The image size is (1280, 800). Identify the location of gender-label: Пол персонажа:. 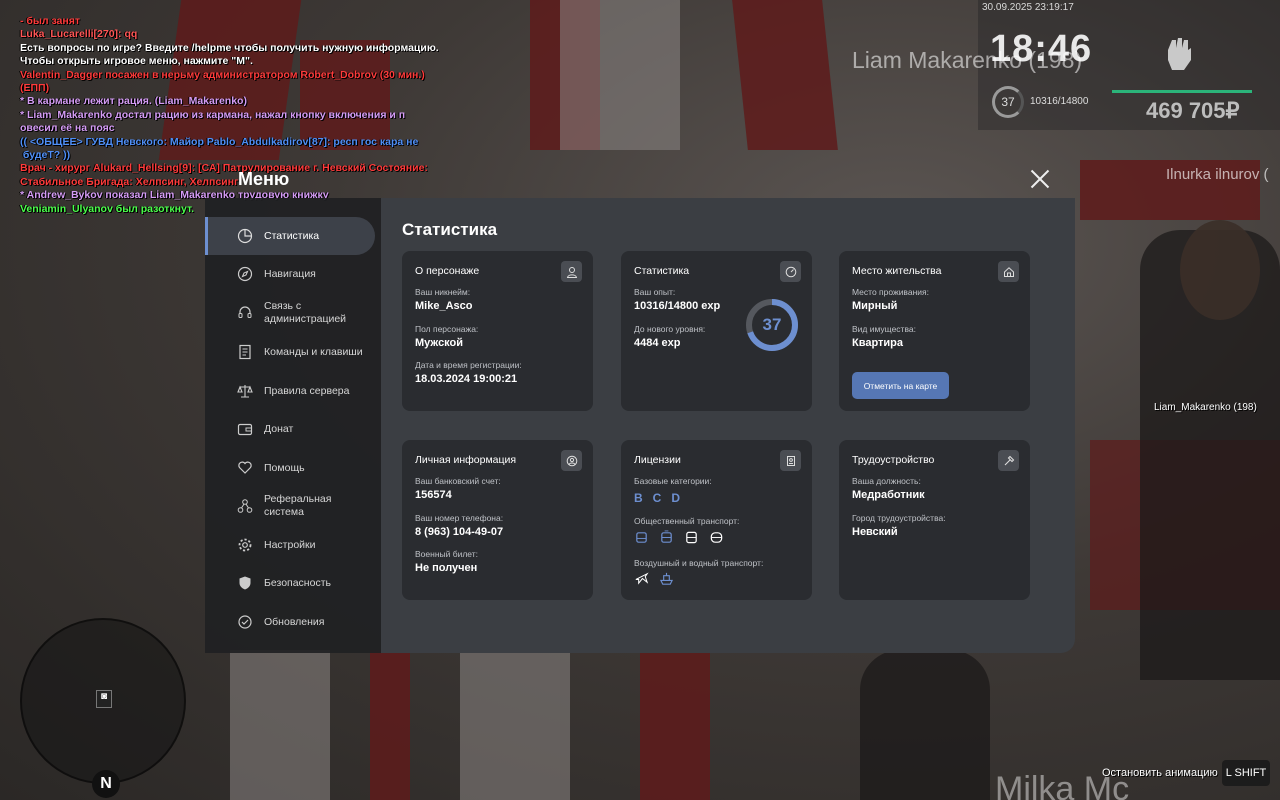
(447, 329).